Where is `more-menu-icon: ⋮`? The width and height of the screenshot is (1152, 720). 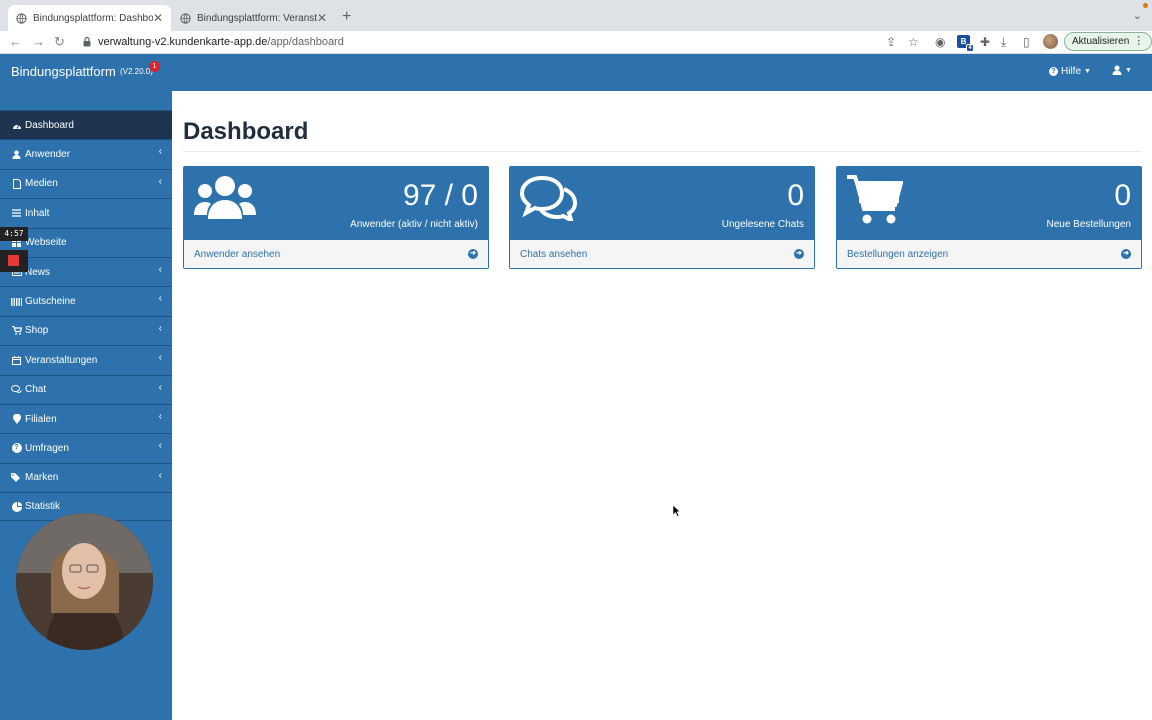 more-menu-icon: ⋮ is located at coordinates (1138, 41).